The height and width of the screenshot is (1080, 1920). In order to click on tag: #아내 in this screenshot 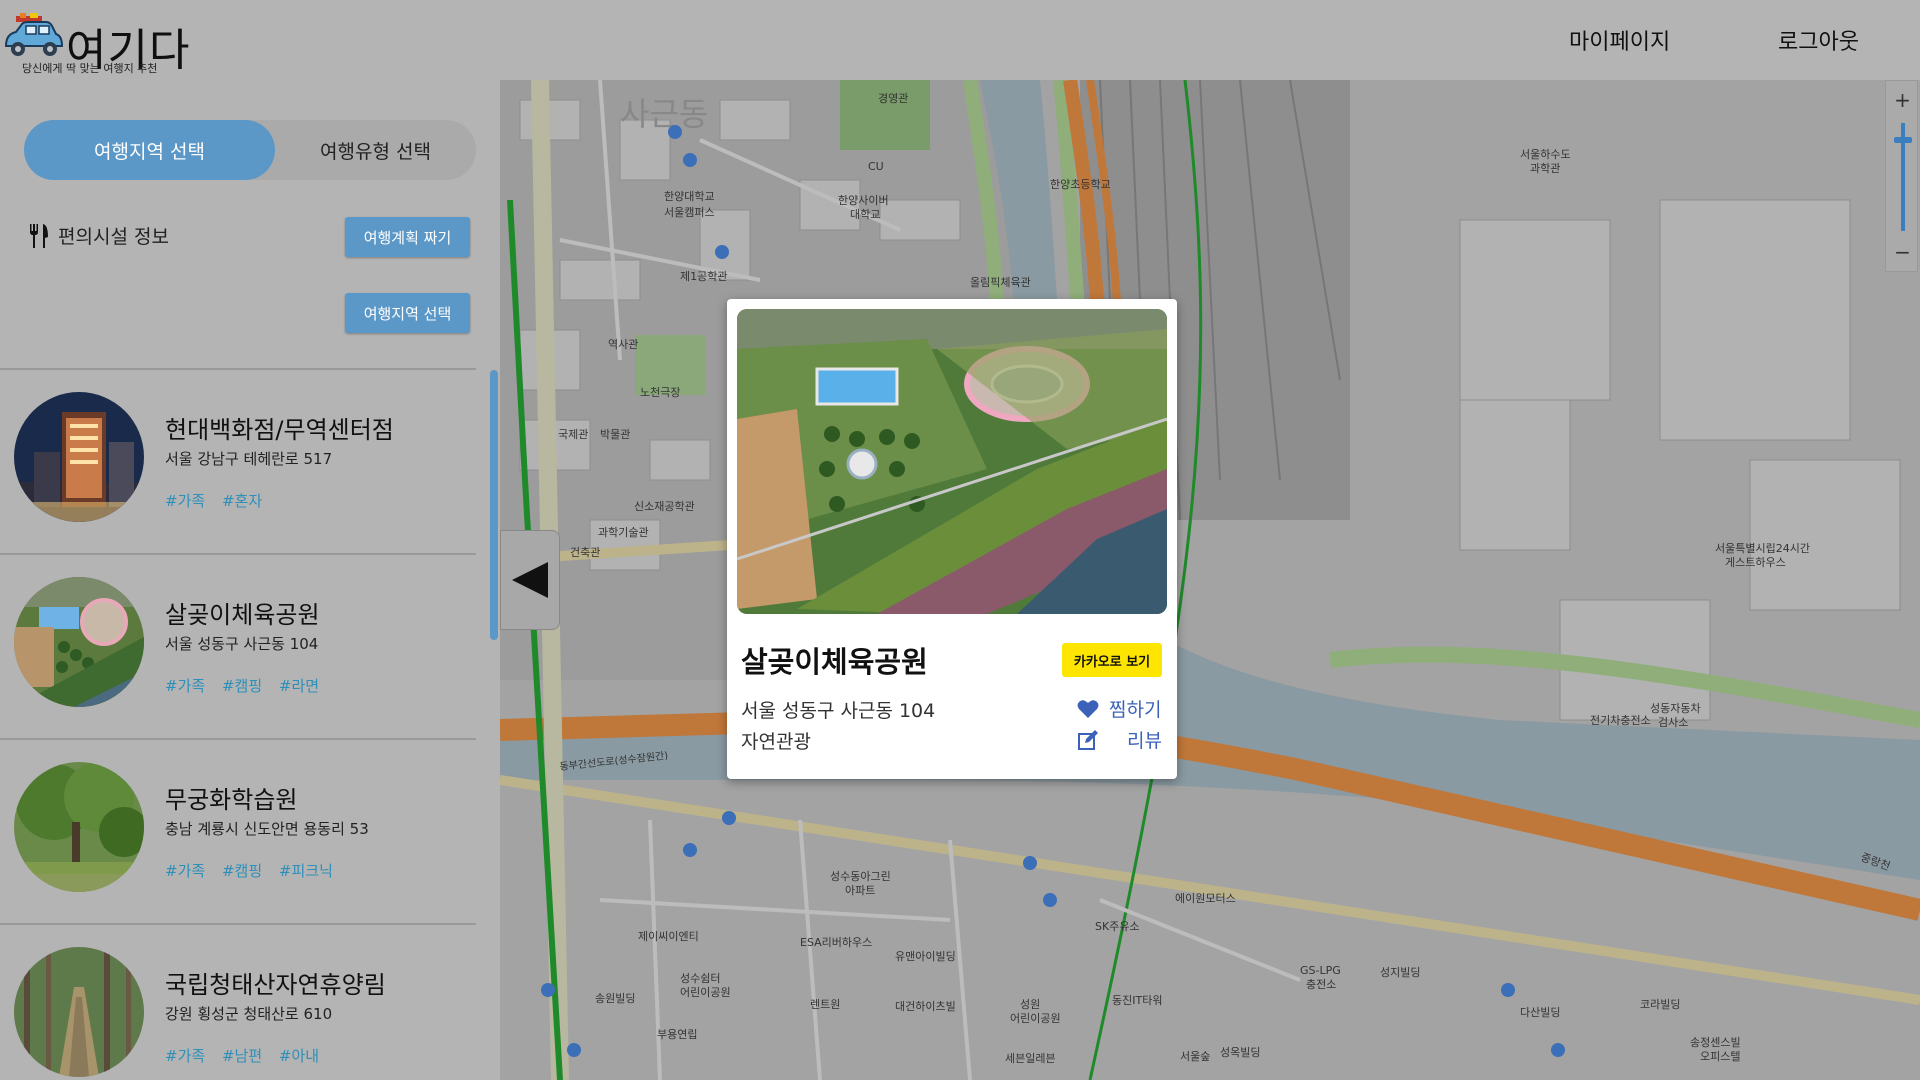, I will do `click(299, 1056)`.